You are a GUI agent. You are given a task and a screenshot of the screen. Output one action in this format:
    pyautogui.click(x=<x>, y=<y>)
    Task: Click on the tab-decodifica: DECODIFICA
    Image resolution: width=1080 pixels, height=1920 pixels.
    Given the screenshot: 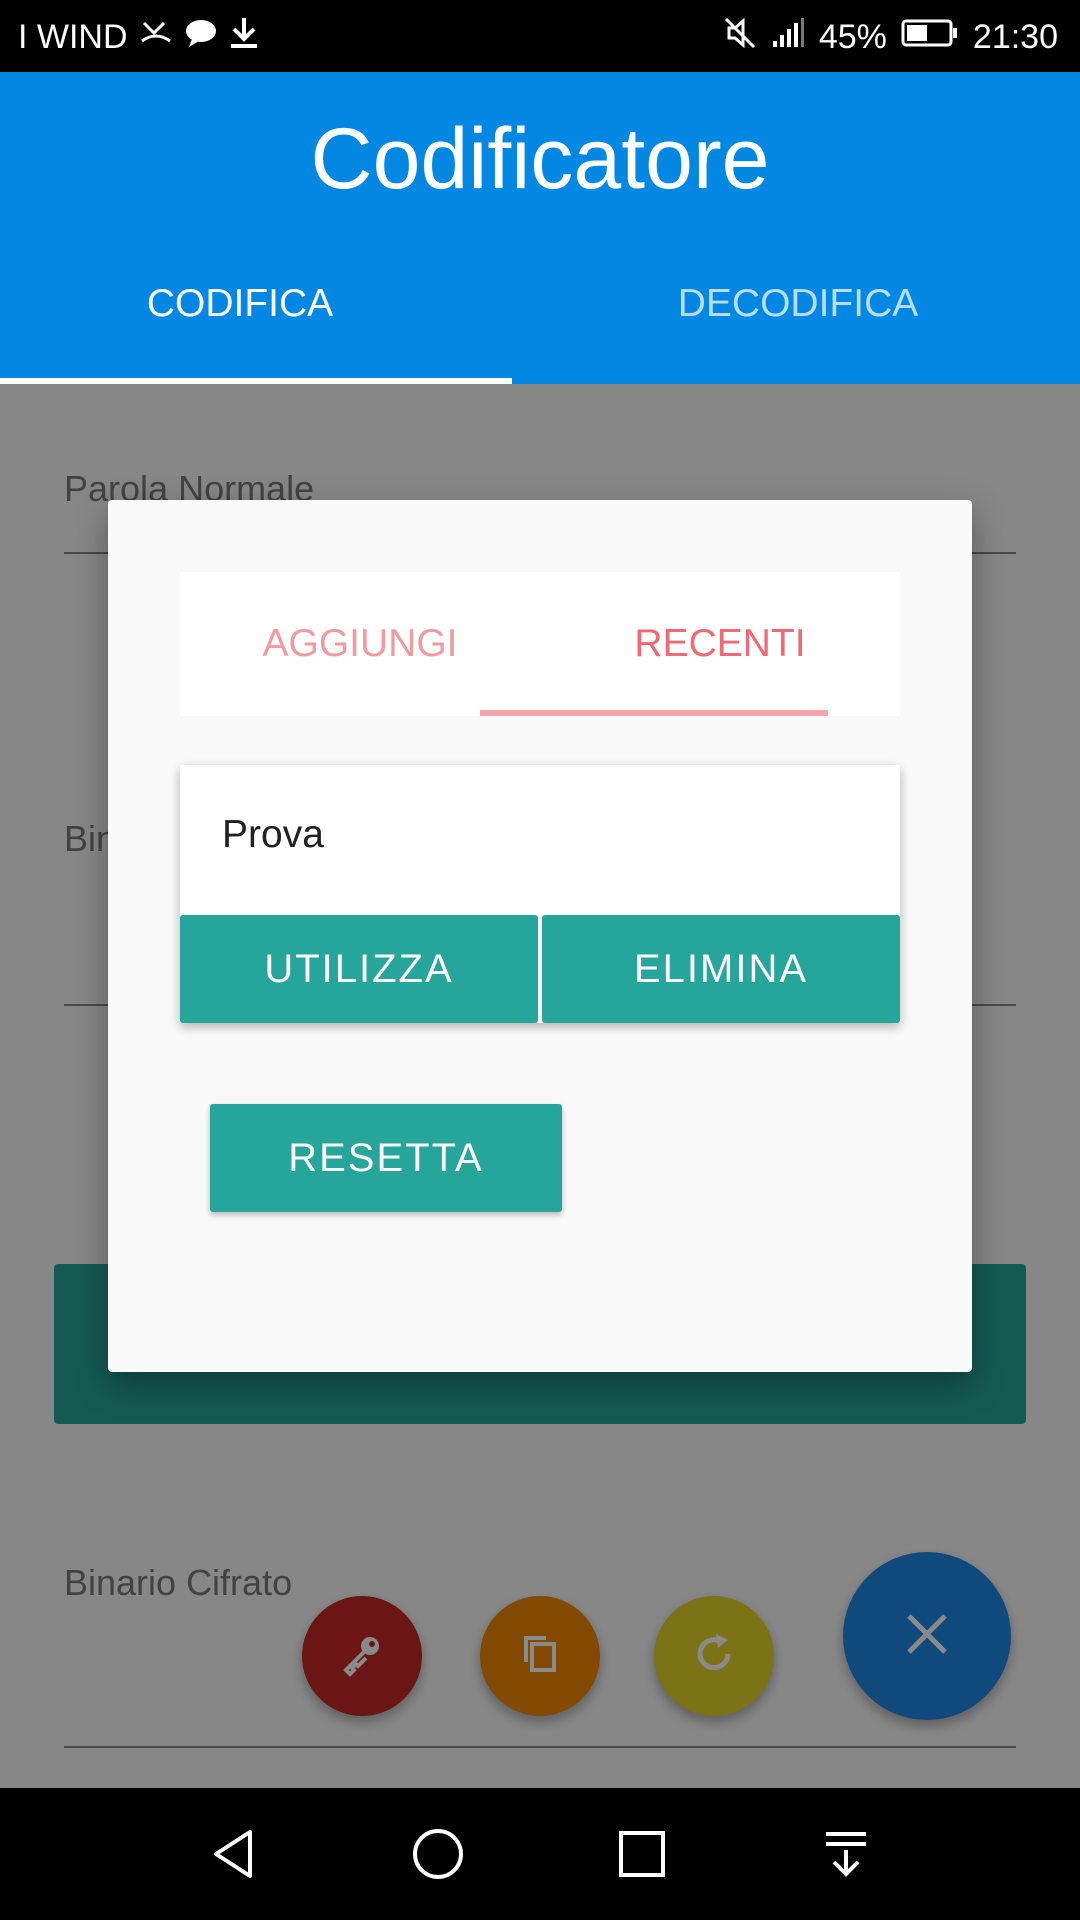 What is the action you would take?
    pyautogui.click(x=798, y=304)
    